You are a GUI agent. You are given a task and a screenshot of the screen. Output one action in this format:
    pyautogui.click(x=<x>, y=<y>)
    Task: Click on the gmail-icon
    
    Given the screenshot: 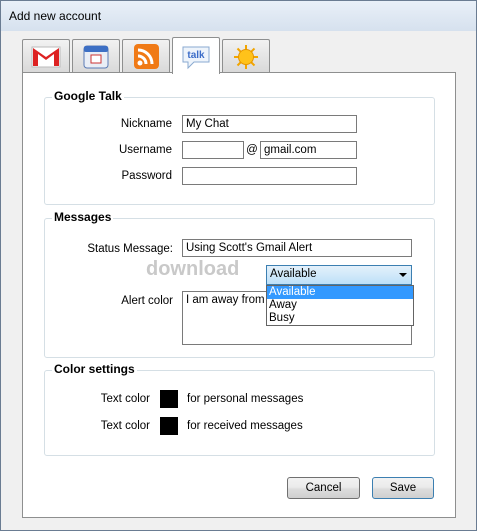 What is the action you would take?
    pyautogui.click(x=46, y=57)
    